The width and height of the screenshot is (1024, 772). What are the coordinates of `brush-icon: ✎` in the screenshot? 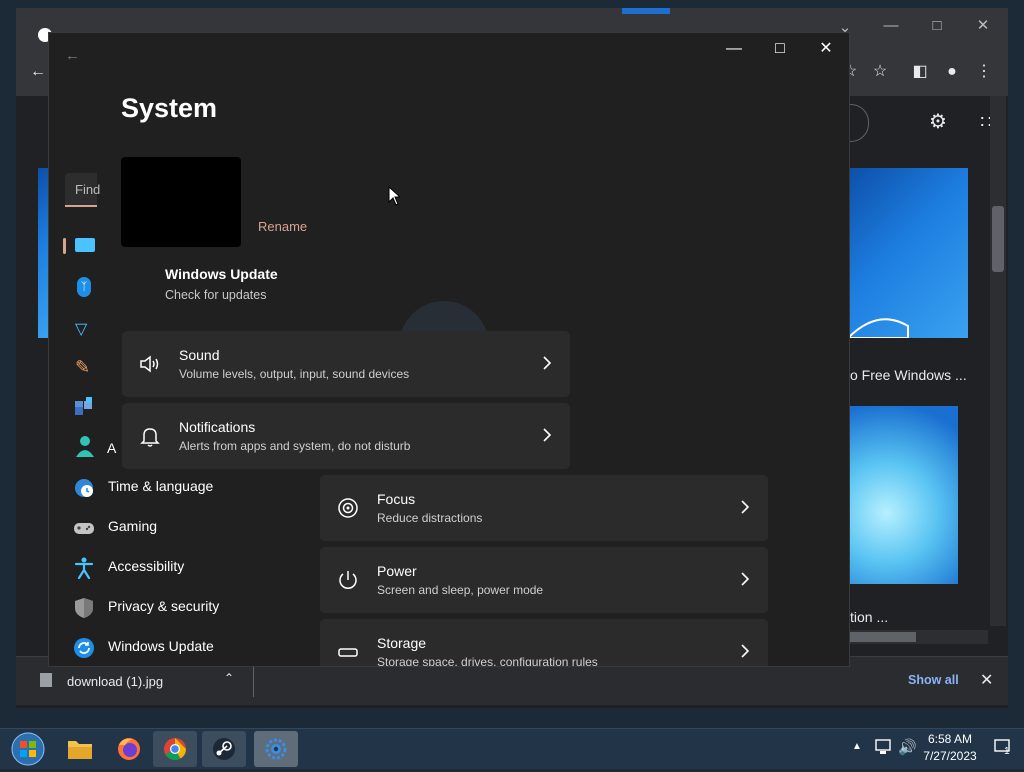 It's located at (82, 367).